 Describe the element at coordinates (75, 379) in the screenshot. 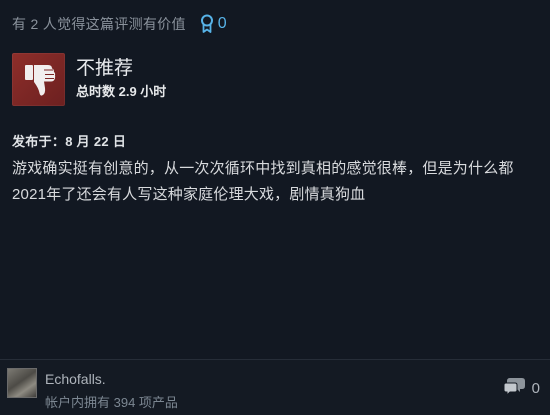

I see `author-name: Echofalls.` at that location.